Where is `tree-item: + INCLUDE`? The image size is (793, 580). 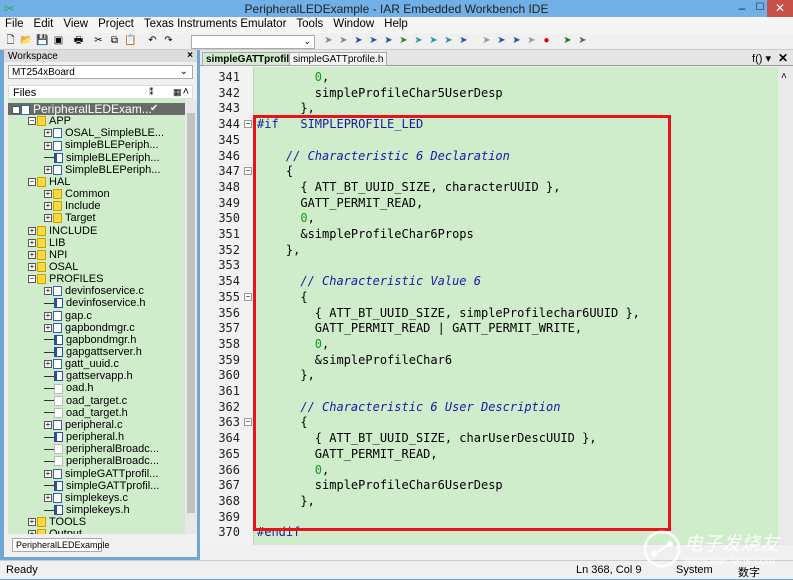
tree-item: + INCLUDE is located at coordinates (96, 231).